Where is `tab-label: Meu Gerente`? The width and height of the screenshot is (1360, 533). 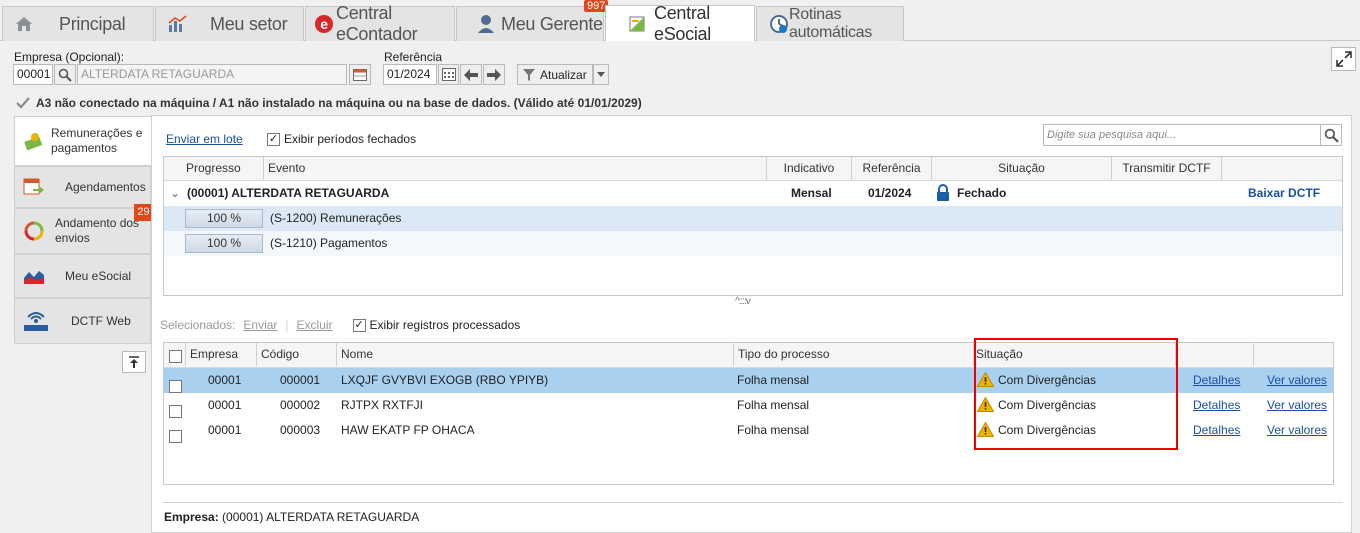 tab-label: Meu Gerente is located at coordinates (552, 23).